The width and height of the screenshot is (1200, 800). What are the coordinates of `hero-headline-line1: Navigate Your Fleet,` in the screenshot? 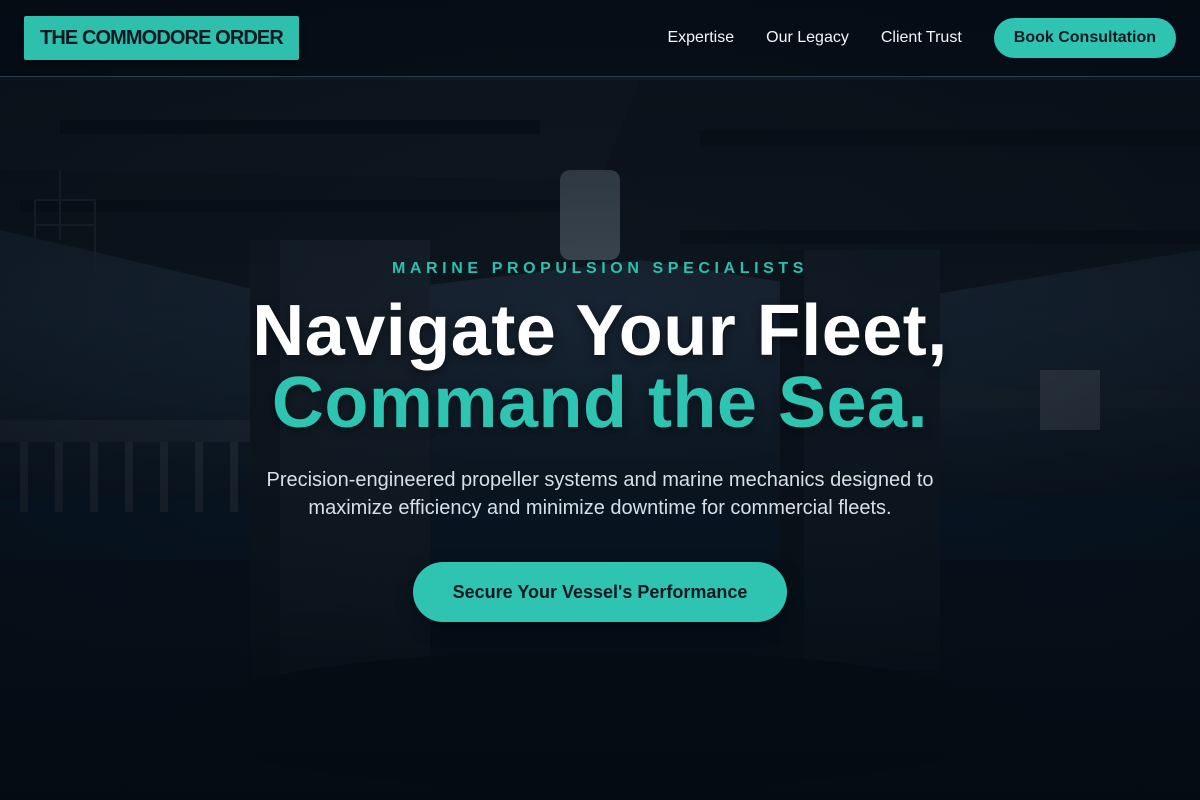 It's located at (600, 331).